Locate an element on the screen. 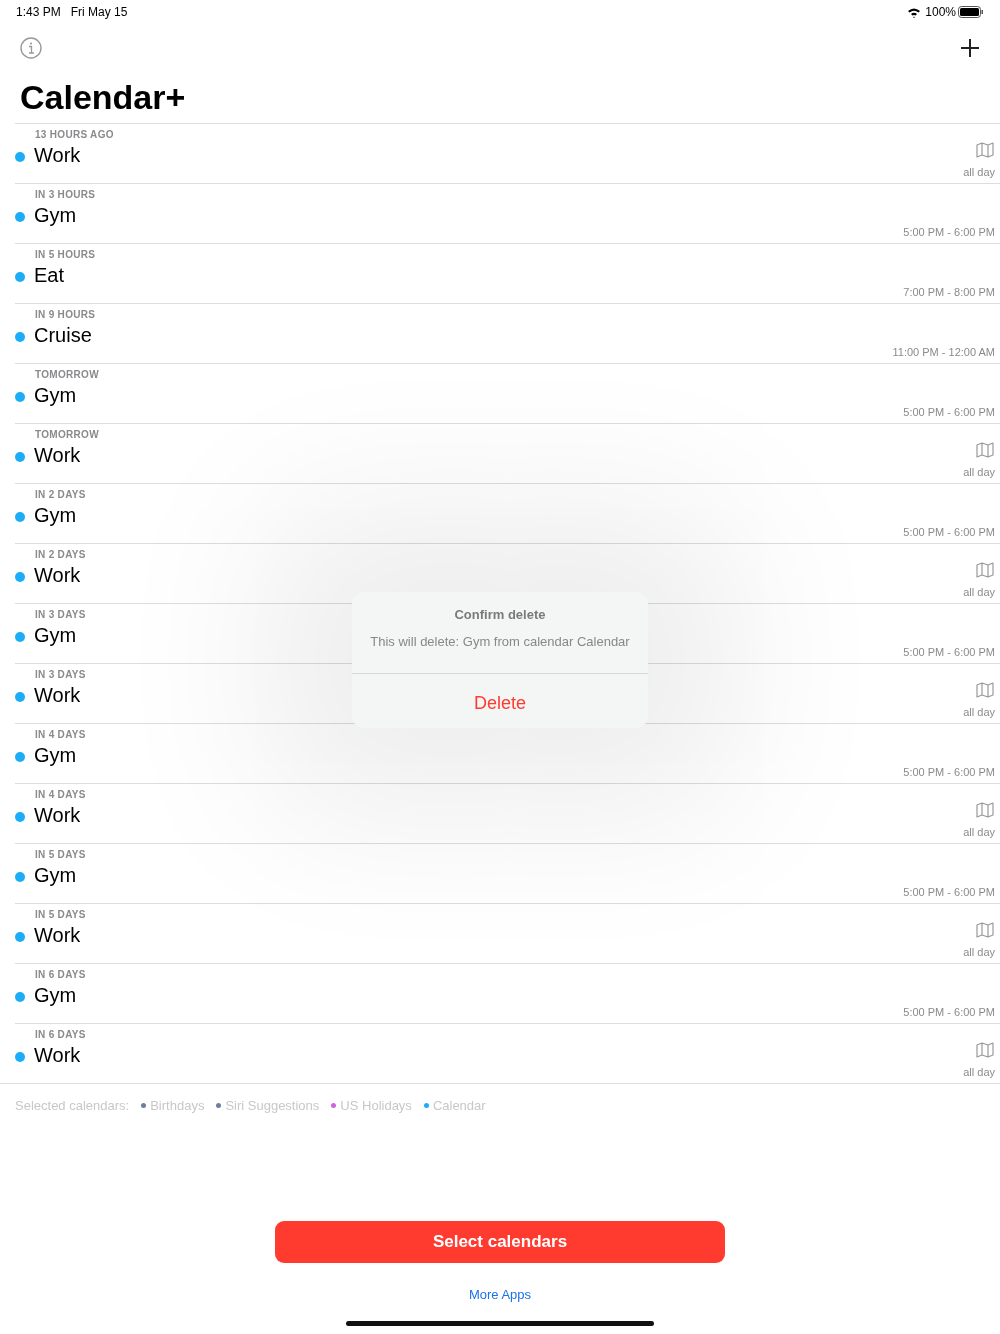 The height and width of the screenshot is (1334, 1000). more-apps-link: More Apps is located at coordinates (500, 1294).